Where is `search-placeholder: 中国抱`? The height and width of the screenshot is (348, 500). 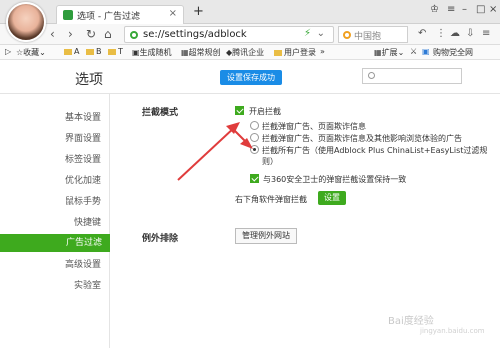 search-placeholder: 中国抱 is located at coordinates (368, 37).